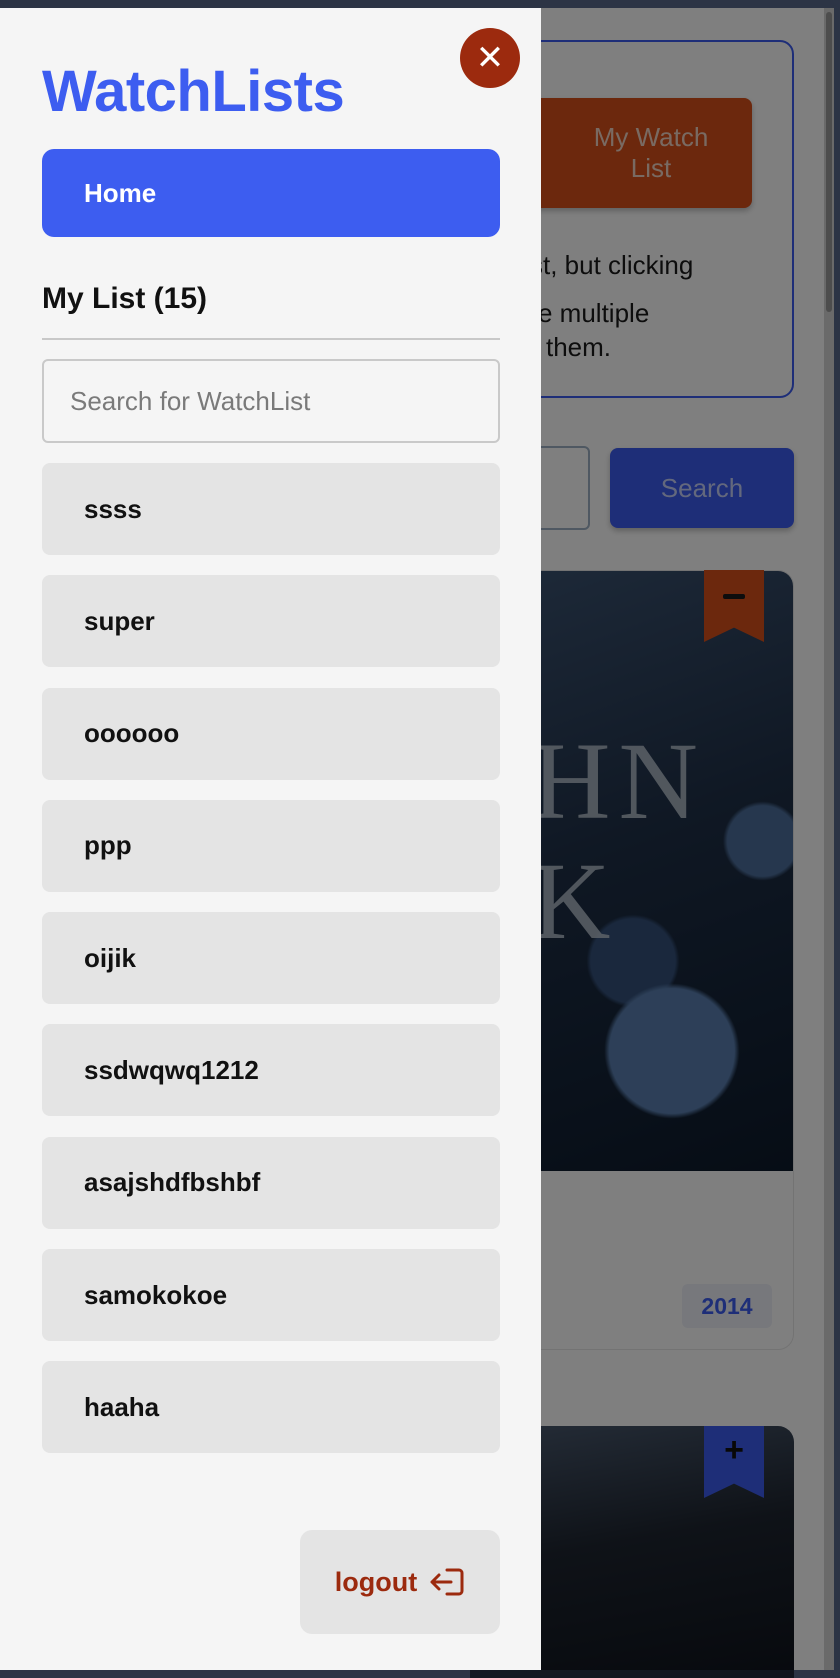  What do you see at coordinates (271, 958) in the screenshot?
I see `watchlist-item: oijik` at bounding box center [271, 958].